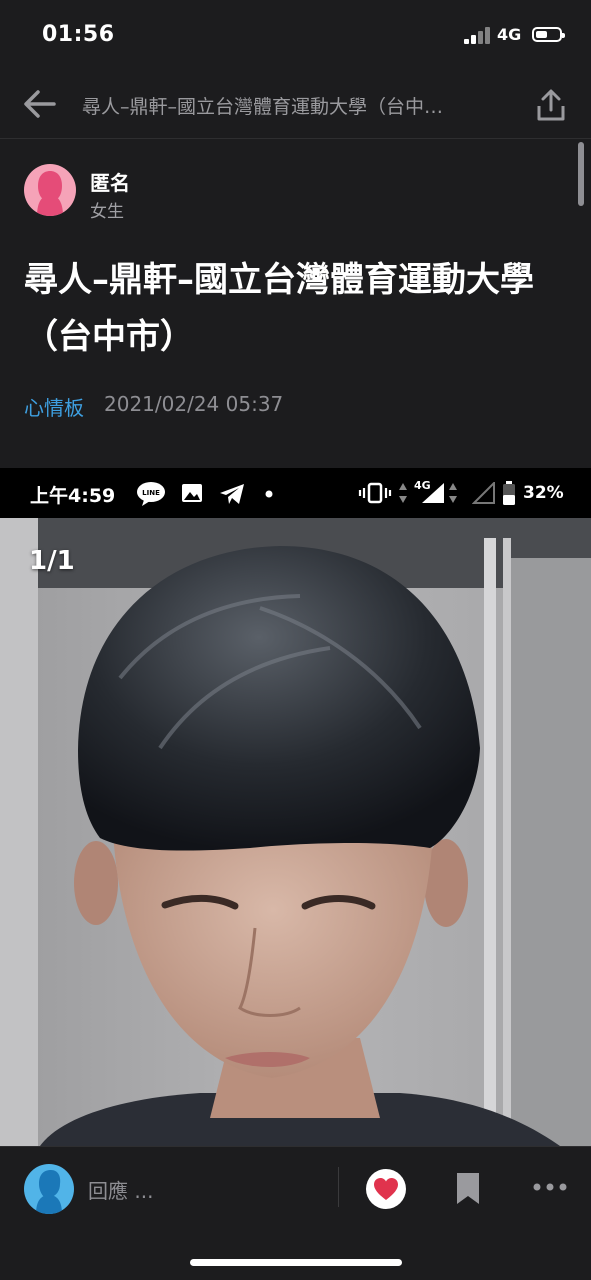 This screenshot has height=1280, width=591. Describe the element at coordinates (581, 174) in the screenshot. I see `scrollbar` at that location.